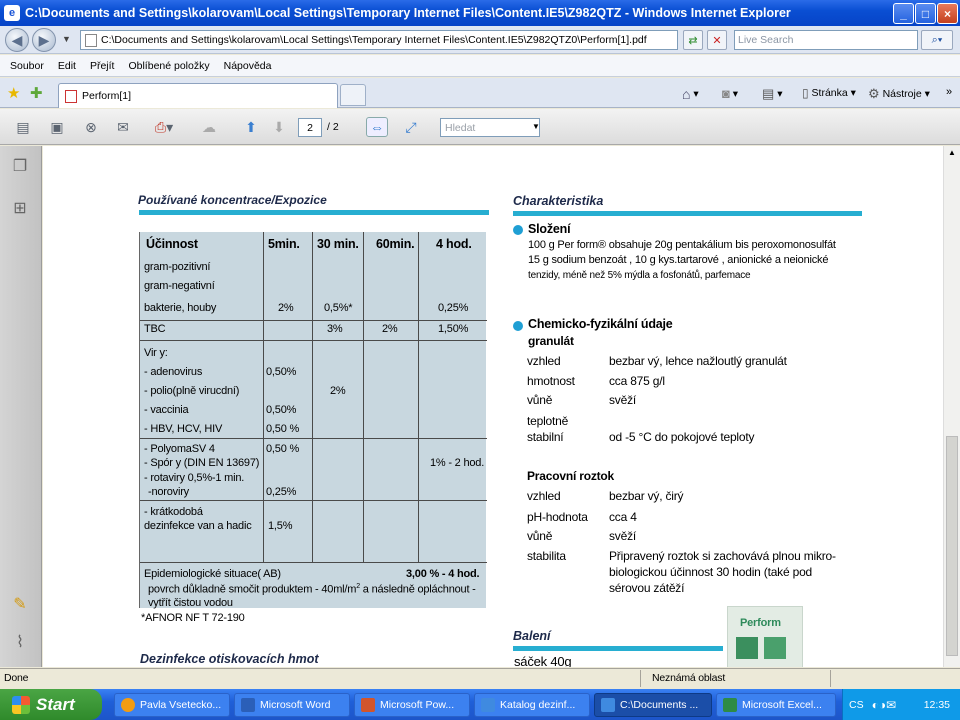  What do you see at coordinates (229, 659) in the screenshot?
I see `bottom-heading: Dezinfekce otiskovacích hmot` at bounding box center [229, 659].